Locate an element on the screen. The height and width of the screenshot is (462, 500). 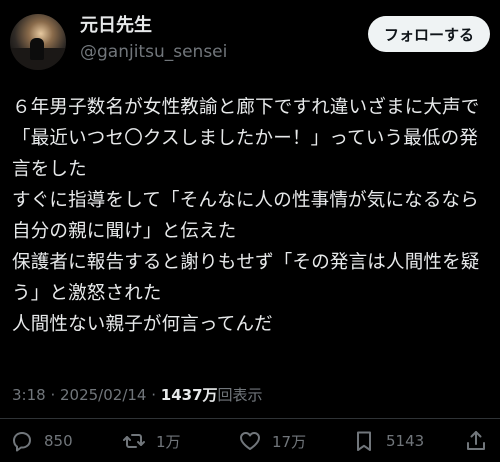
tweet-date: 2025/02/14 is located at coordinates (103, 395).